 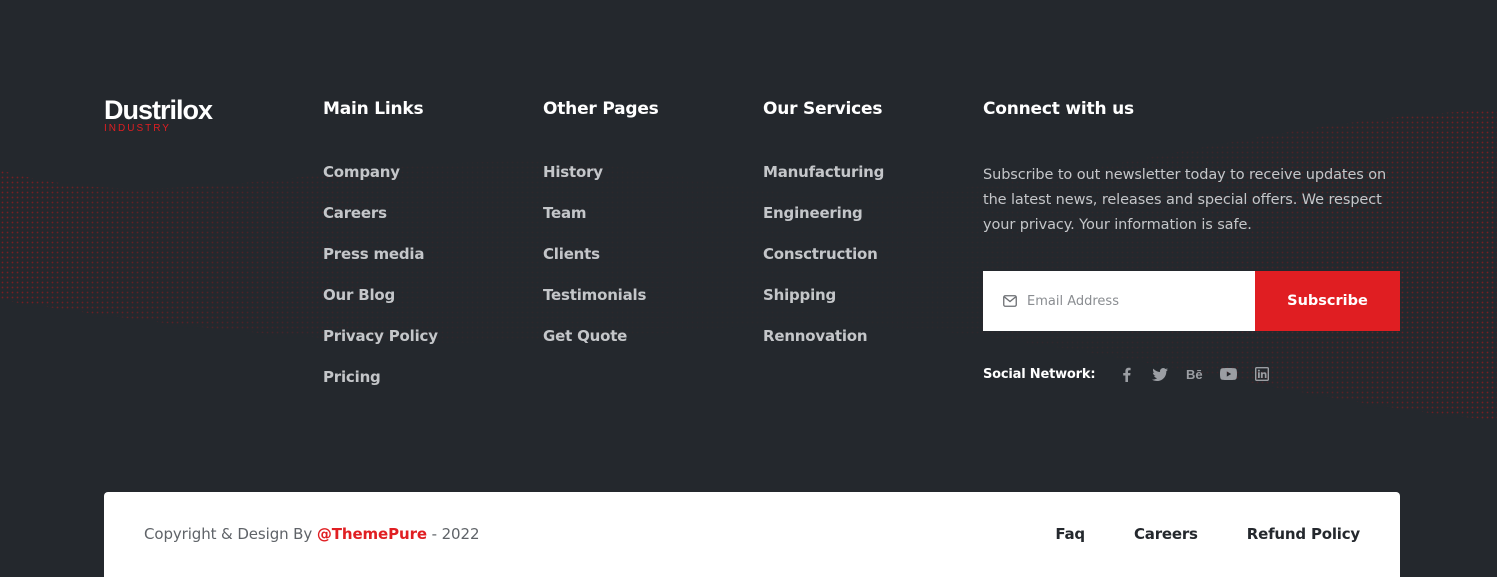 What do you see at coordinates (1166, 534) in the screenshot?
I see `link-bottom-careers: Careers` at bounding box center [1166, 534].